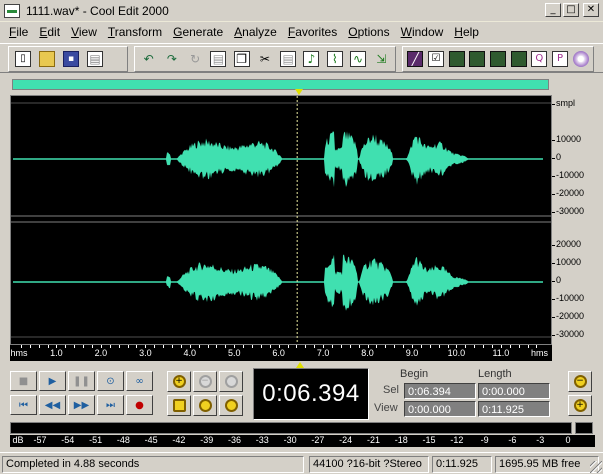  Describe the element at coordinates (179, 381) in the screenshot. I see `zoom-in-button: +` at that location.